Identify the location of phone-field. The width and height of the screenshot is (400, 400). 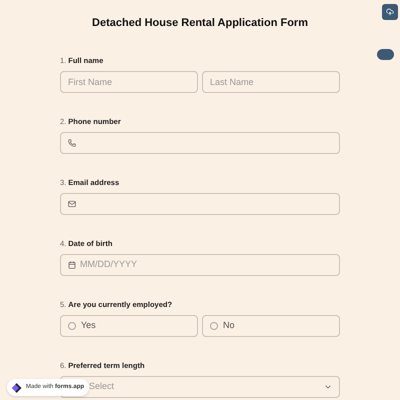
(200, 143).